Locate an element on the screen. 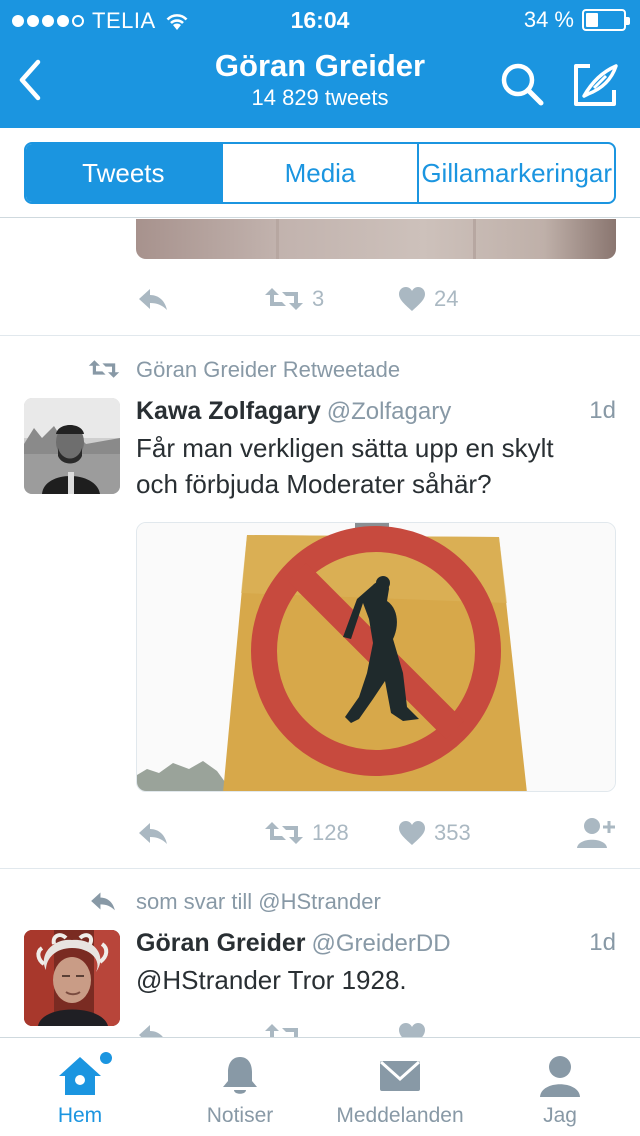  like-count: 24 is located at coordinates (446, 298).